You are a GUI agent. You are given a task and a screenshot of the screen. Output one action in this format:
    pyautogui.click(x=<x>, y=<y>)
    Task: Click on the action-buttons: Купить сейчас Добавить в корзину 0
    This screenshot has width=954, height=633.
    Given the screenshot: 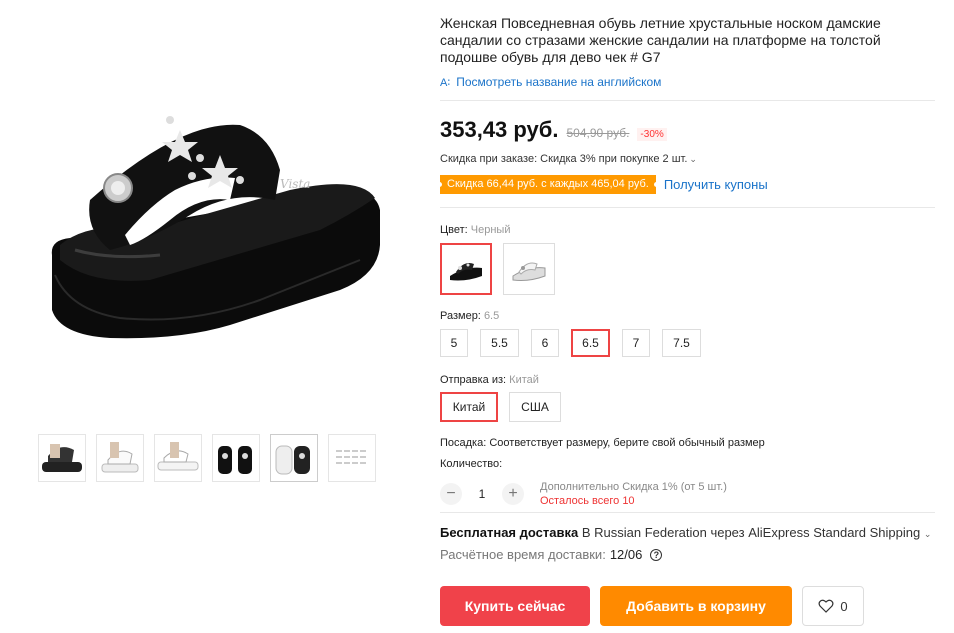 What is the action you would take?
    pyautogui.click(x=652, y=606)
    